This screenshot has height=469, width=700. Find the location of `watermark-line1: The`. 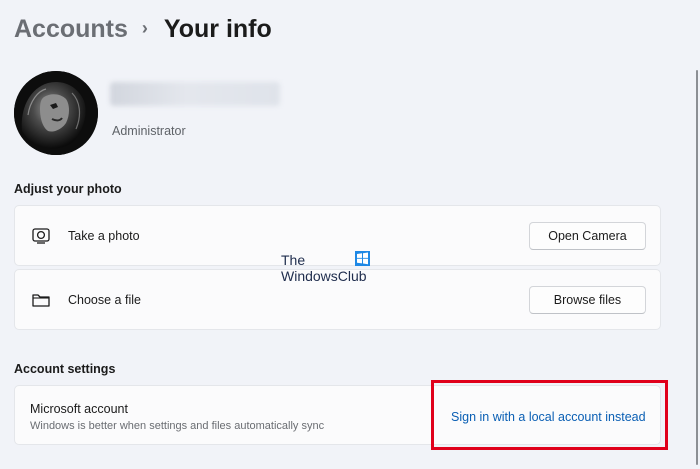

watermark-line1: The is located at coordinates (293, 260).